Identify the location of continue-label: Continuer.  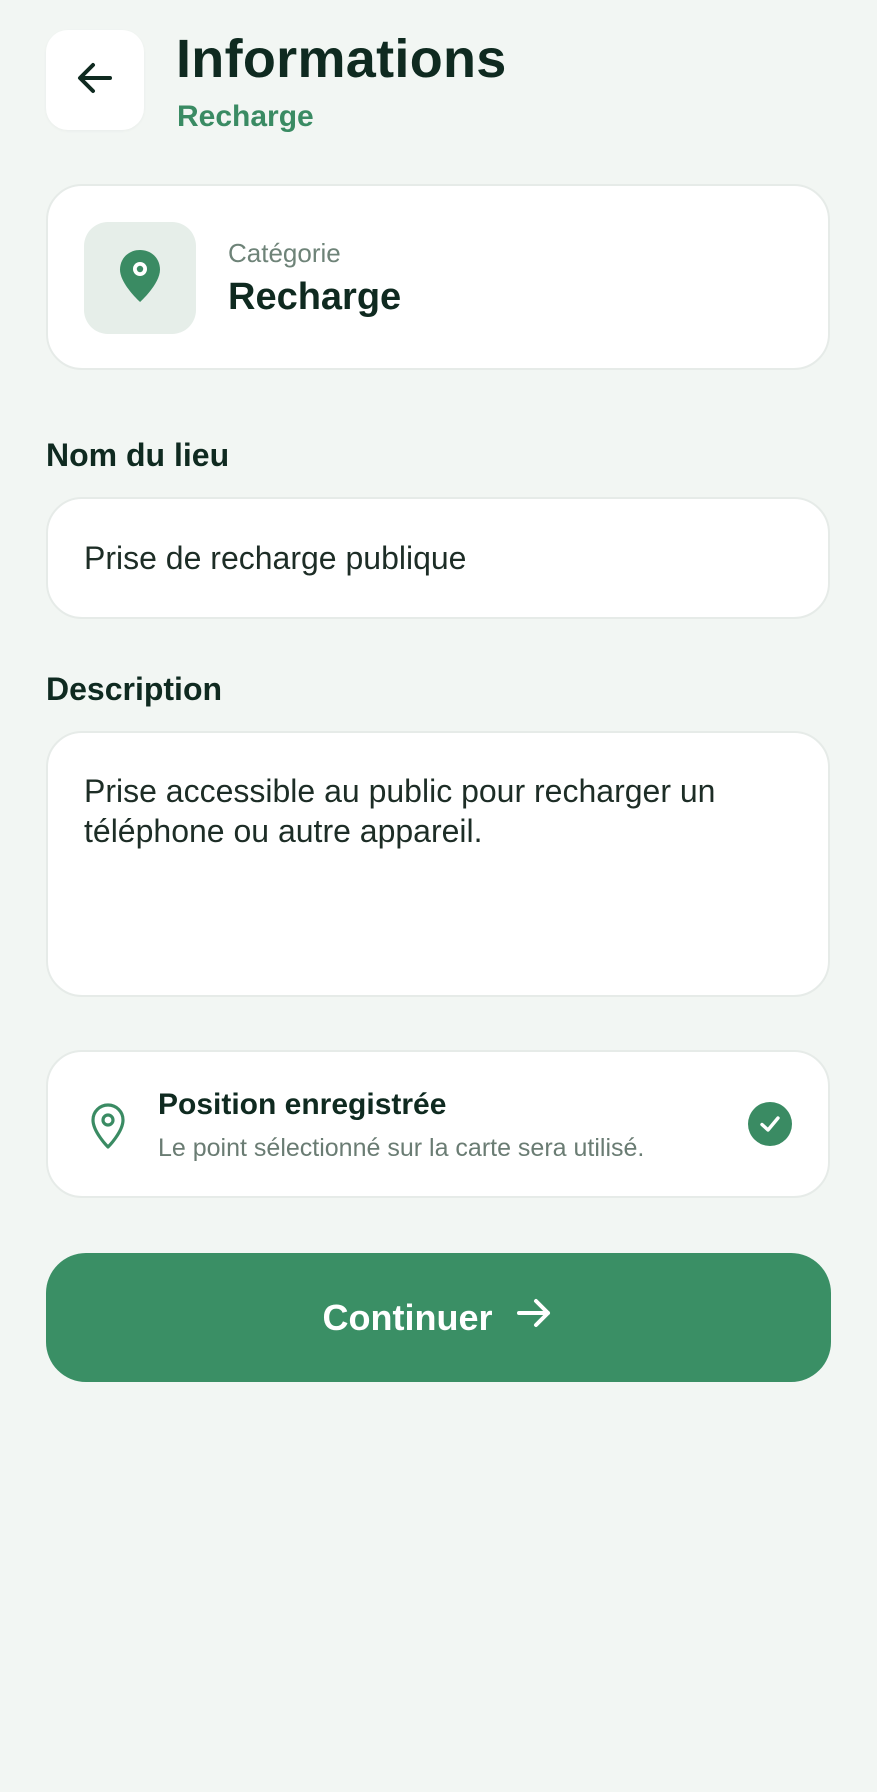
(407, 1317).